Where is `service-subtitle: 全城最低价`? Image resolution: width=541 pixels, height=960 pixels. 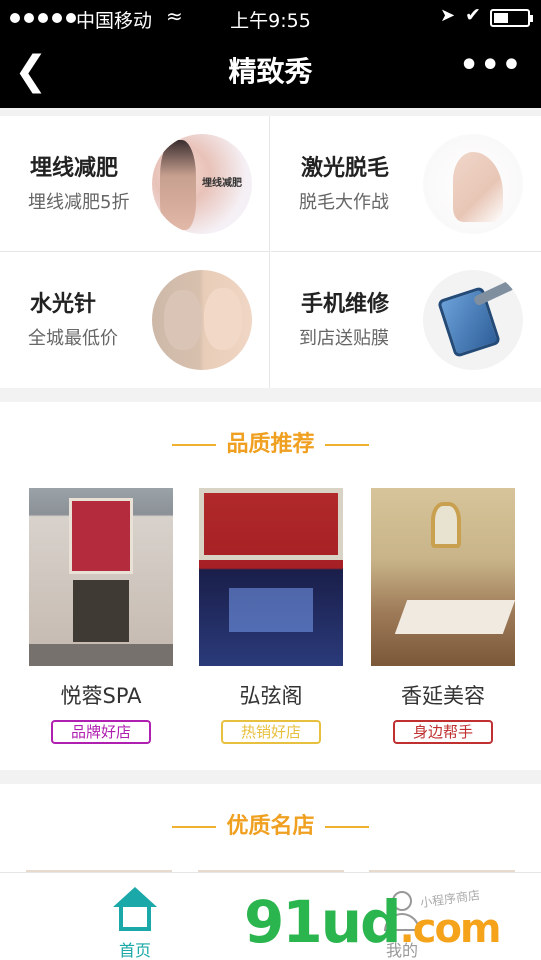
service-subtitle: 全城最低价 is located at coordinates (73, 338).